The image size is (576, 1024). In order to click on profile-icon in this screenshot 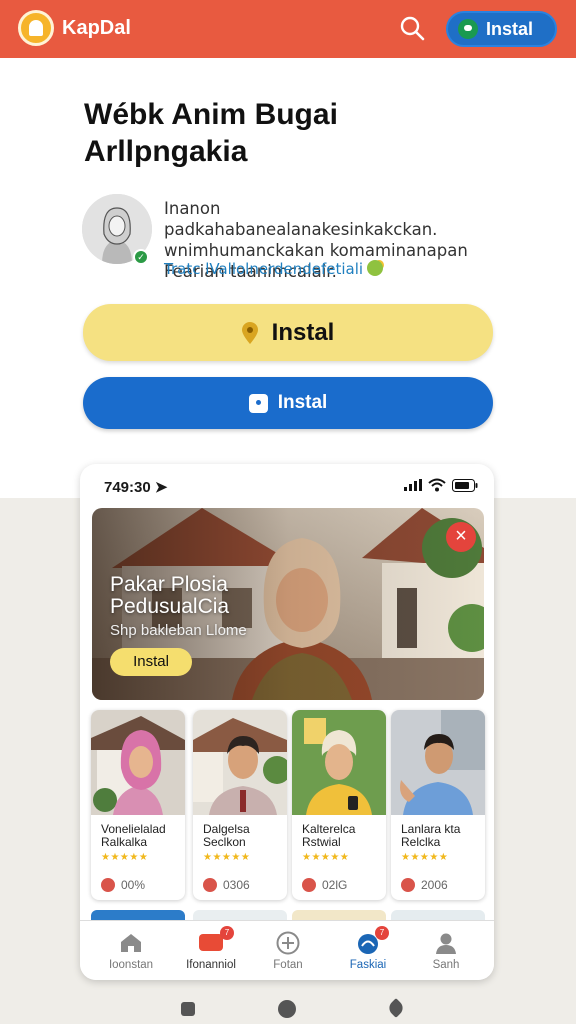, I will do `click(446, 943)`.